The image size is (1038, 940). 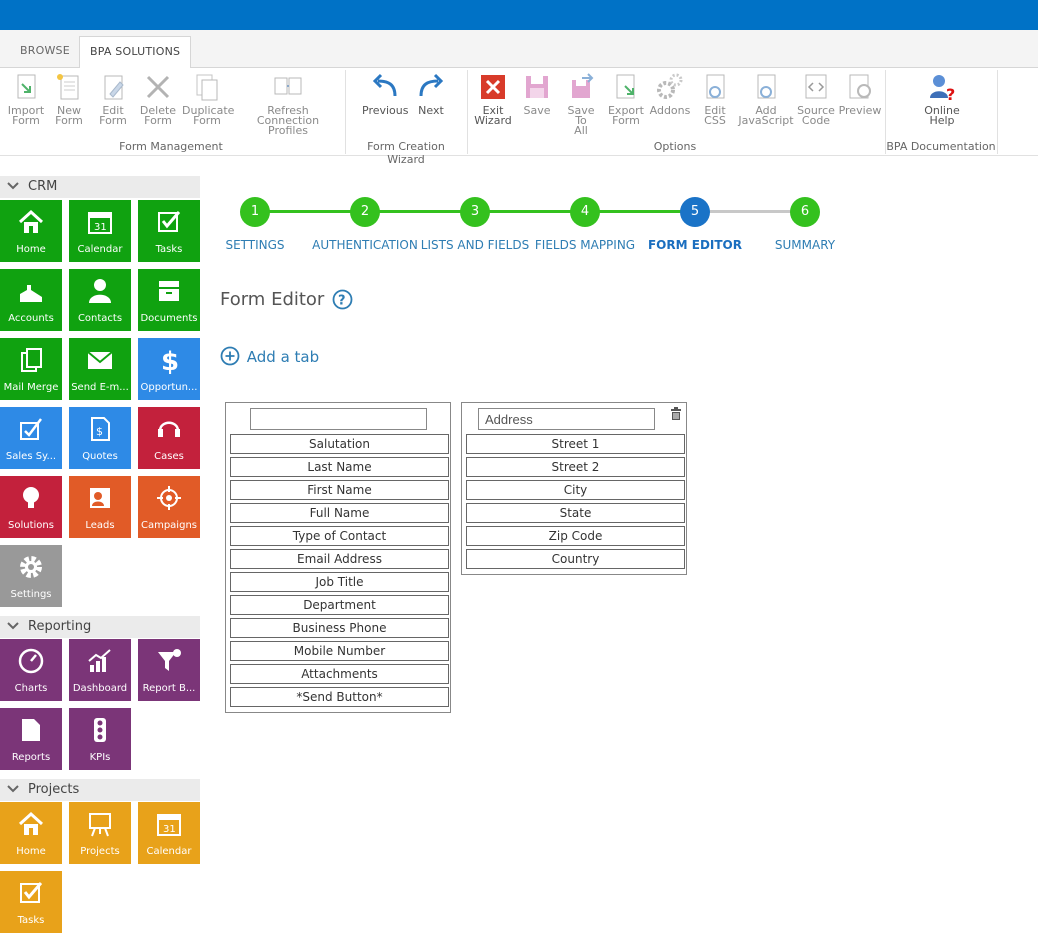 What do you see at coordinates (100, 670) in the screenshot?
I see `tile-reporting-dashboard: Dashboard` at bounding box center [100, 670].